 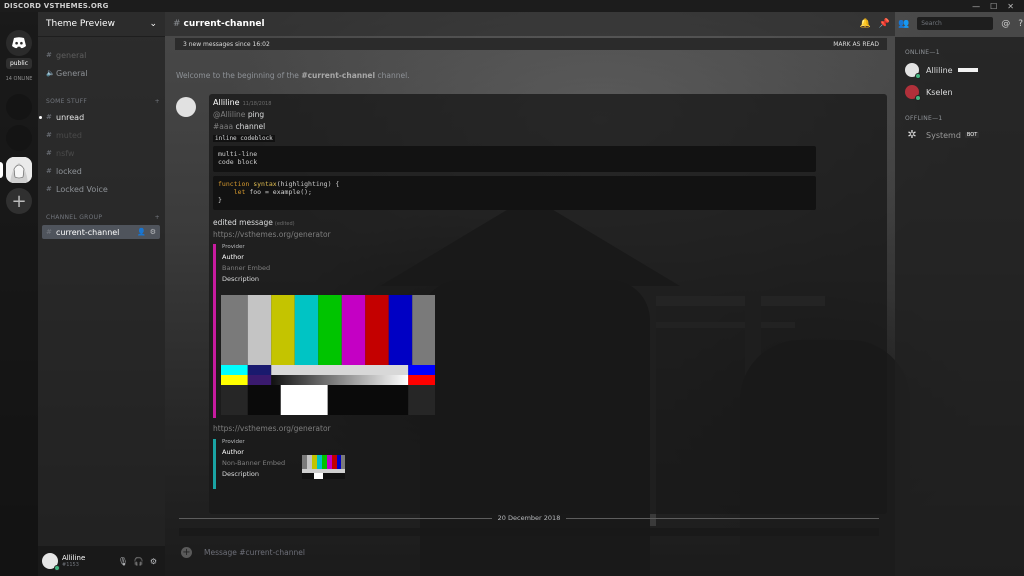 I want to click on home-button, so click(x=19, y=43).